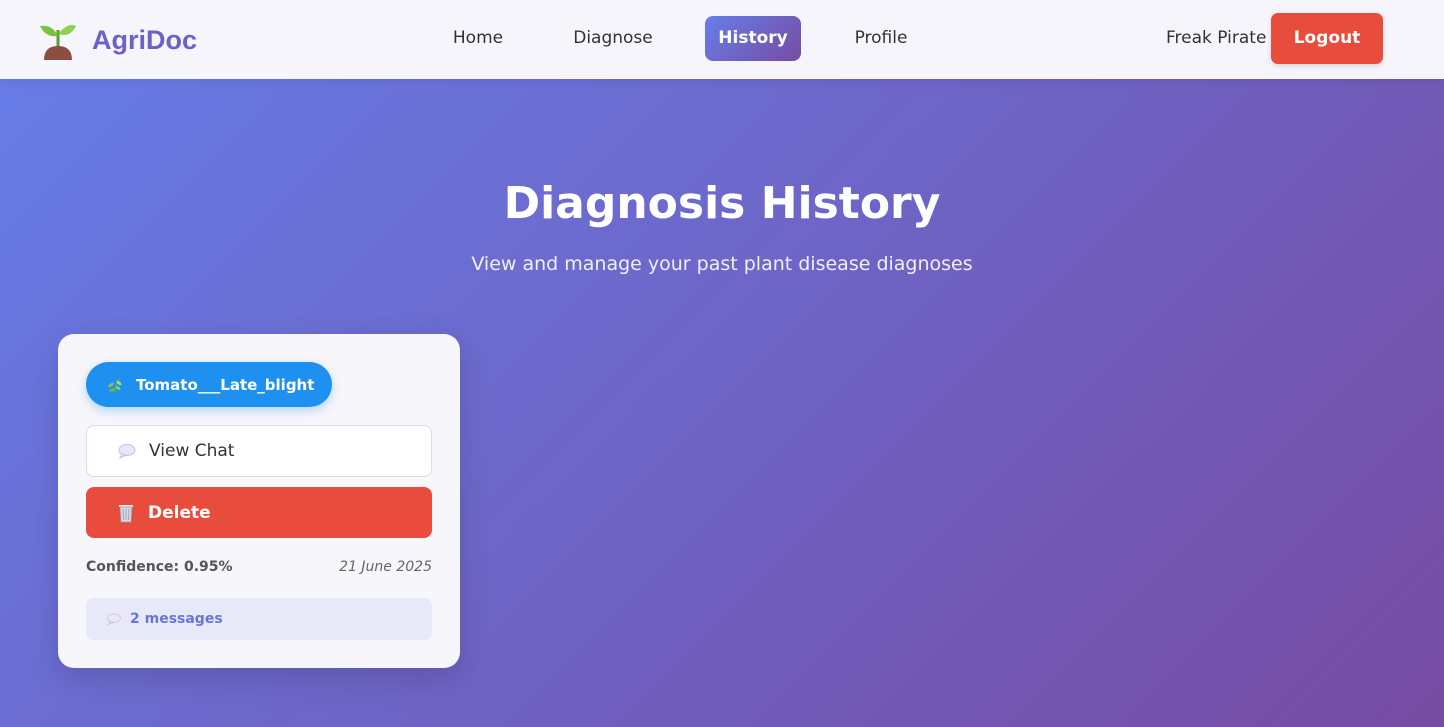 The image size is (1444, 727). I want to click on page-title: Diagnosis History, so click(722, 203).